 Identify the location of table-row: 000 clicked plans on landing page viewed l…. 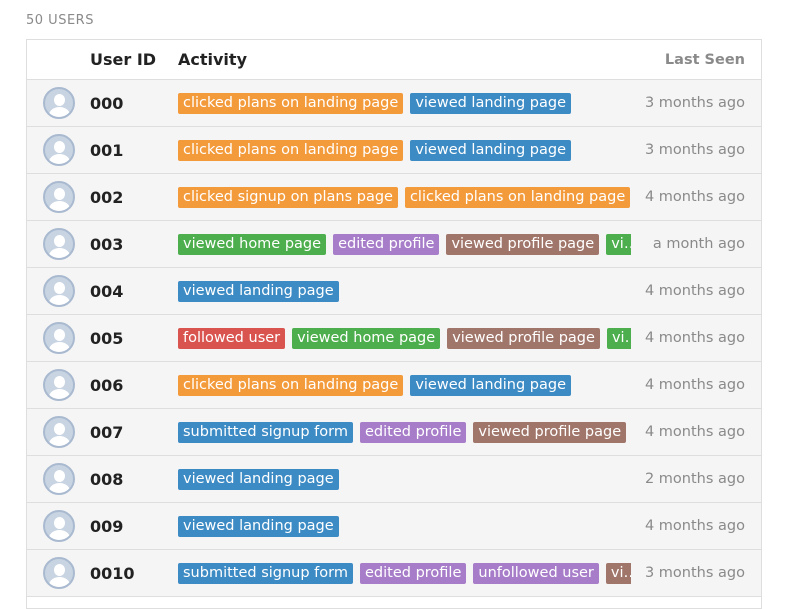
(394, 103).